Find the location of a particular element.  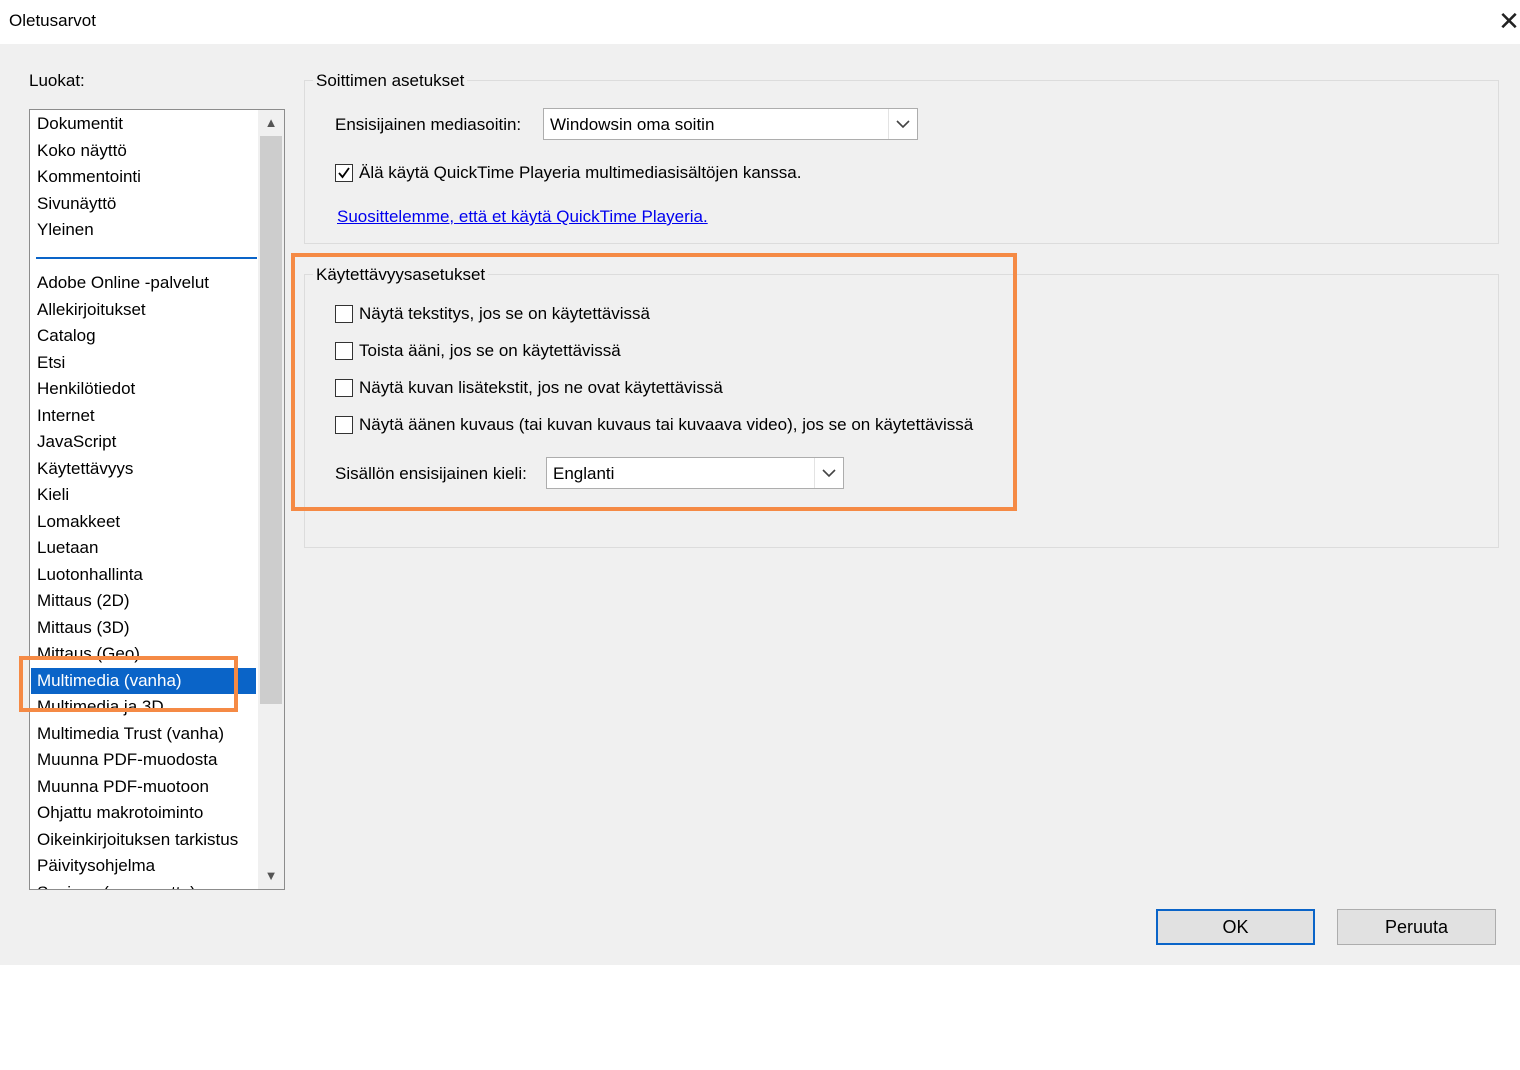

list-item: Ohjattu makrotoiminto is located at coordinates (143, 813).